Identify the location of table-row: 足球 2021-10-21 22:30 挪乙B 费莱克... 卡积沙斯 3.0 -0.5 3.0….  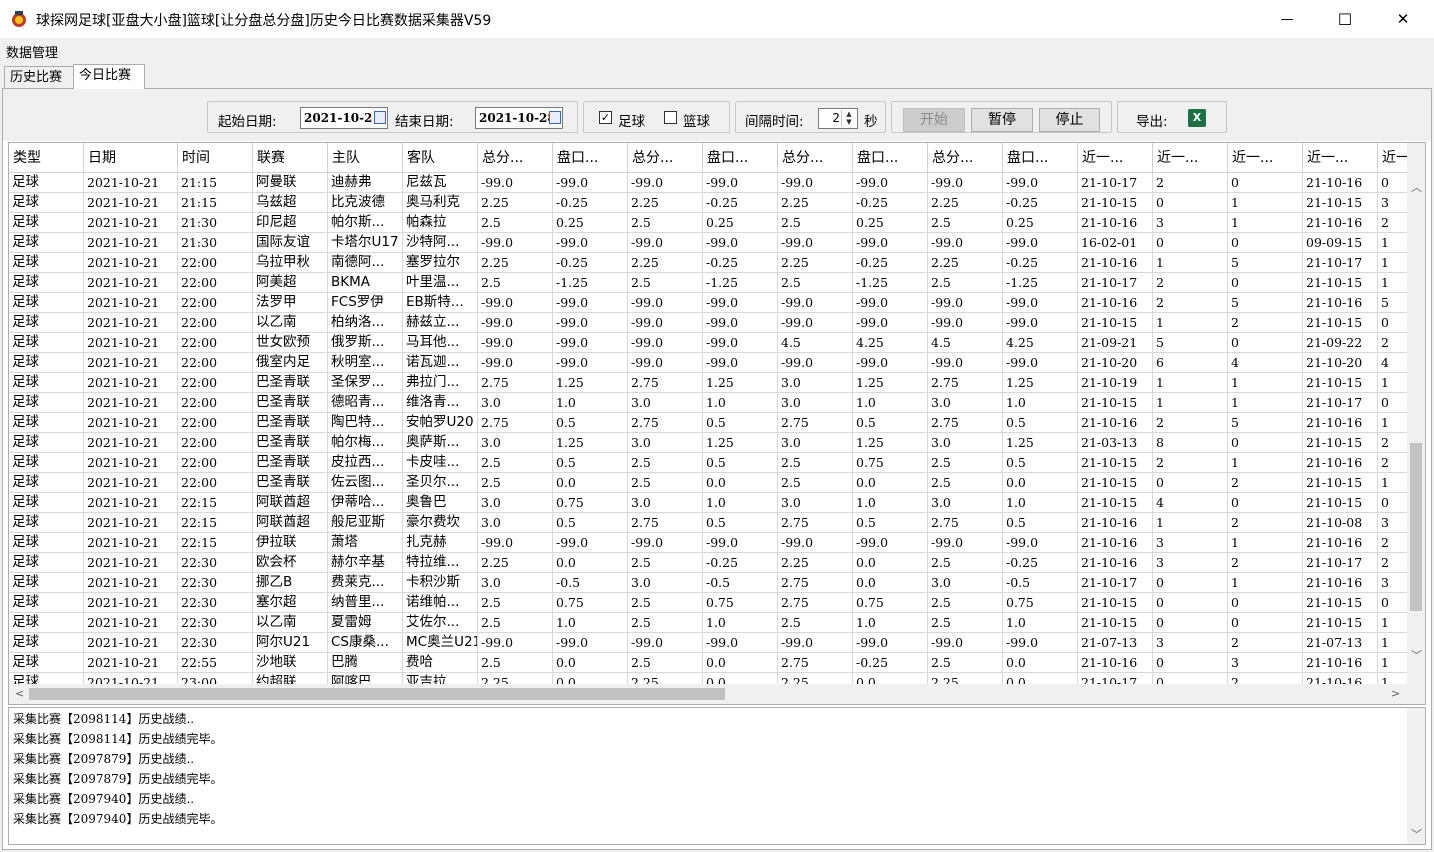
(708, 583).